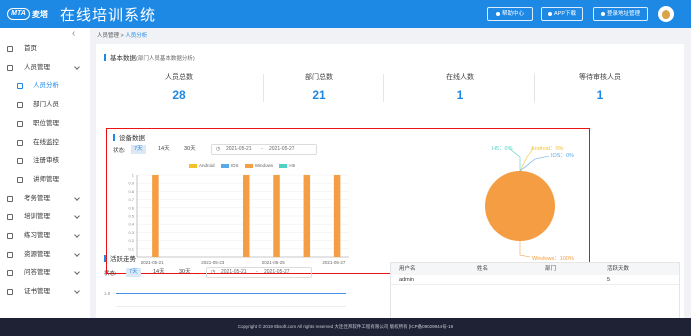 Image resolution: width=691 pixels, height=336 pixels. I want to click on leader-line-android, so click(526, 160).